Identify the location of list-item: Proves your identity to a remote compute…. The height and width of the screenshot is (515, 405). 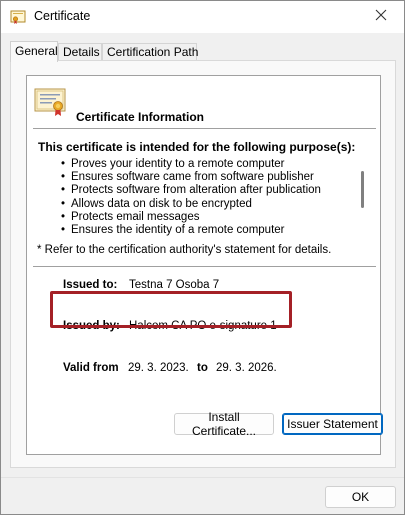
(206, 164).